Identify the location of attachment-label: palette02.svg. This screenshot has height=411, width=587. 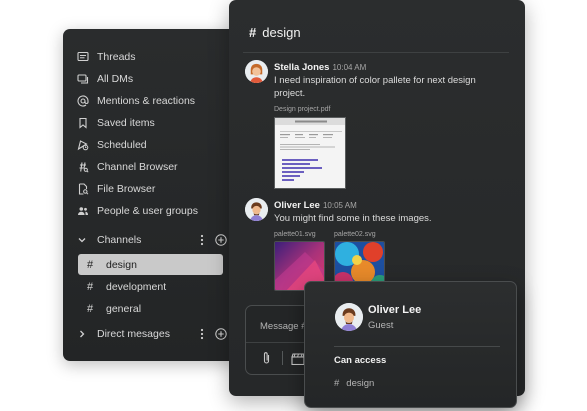
(355, 234).